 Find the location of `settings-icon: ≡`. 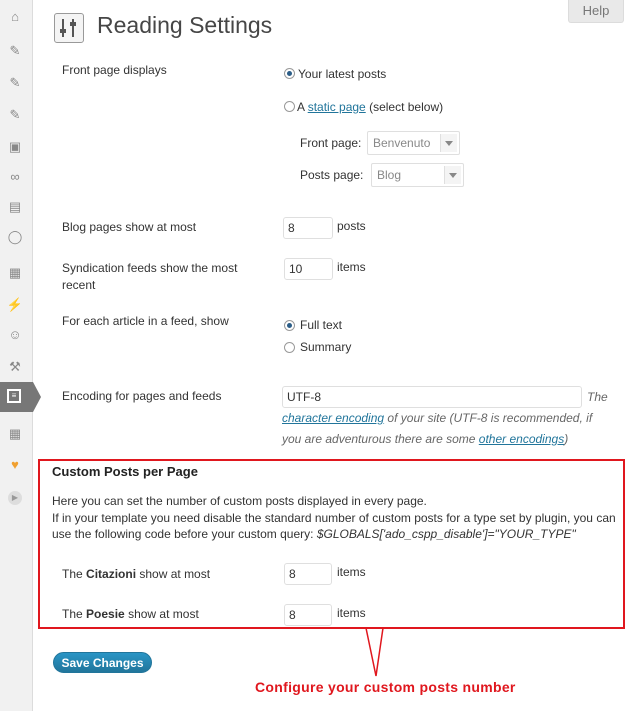

settings-icon: ≡ is located at coordinates (14, 396).